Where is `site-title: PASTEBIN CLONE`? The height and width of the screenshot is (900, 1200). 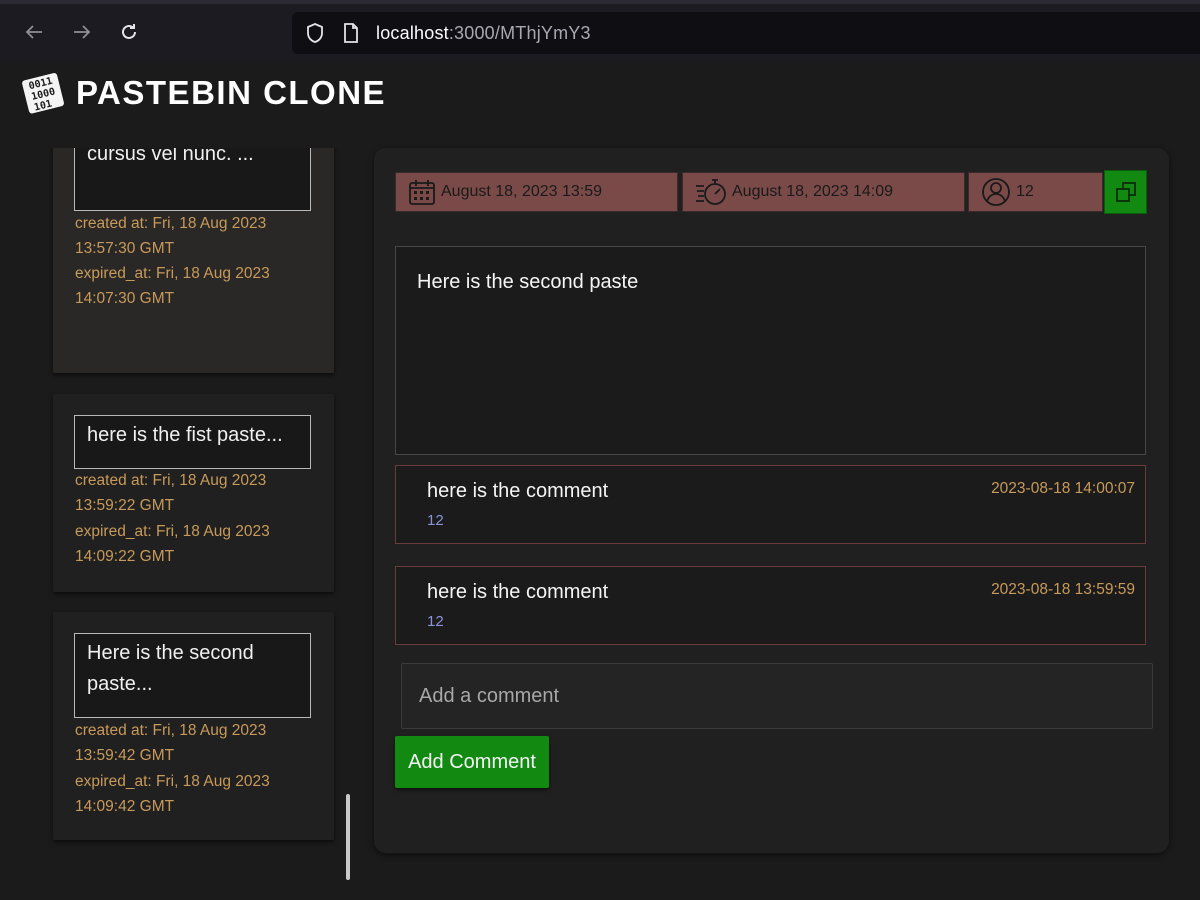
site-title: PASTEBIN CLONE is located at coordinates (231, 92).